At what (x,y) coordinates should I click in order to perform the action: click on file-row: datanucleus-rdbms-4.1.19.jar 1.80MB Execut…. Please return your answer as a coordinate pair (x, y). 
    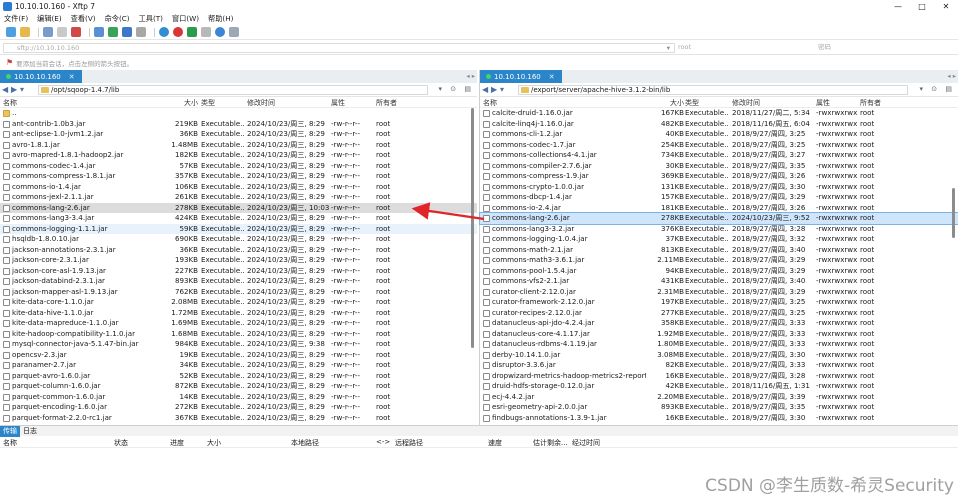
    Looking at the image, I should click on (719, 344).